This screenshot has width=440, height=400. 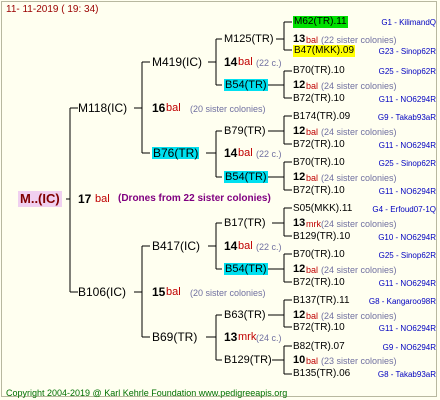 I want to click on gen4-m125: M125(TR), so click(x=249, y=39).